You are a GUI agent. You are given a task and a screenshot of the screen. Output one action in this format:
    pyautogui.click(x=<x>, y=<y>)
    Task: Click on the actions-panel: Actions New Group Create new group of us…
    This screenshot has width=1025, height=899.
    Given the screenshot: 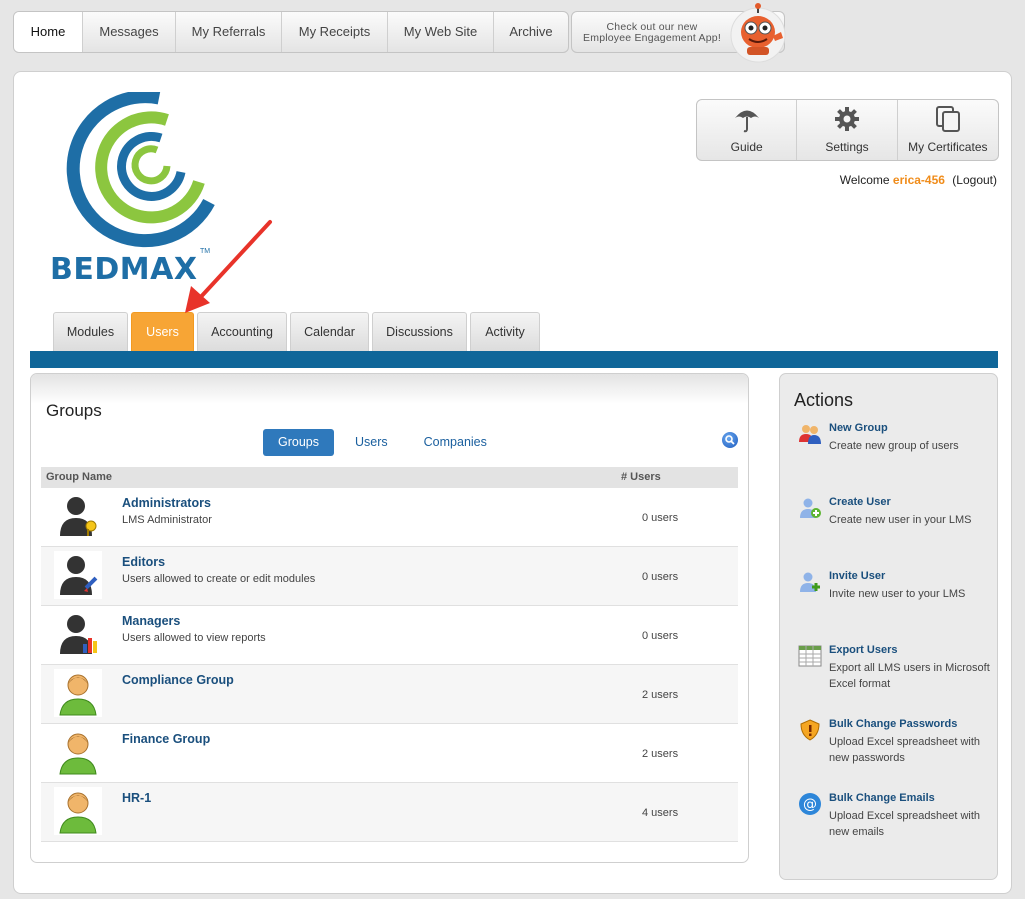 What is the action you would take?
    pyautogui.click(x=888, y=626)
    